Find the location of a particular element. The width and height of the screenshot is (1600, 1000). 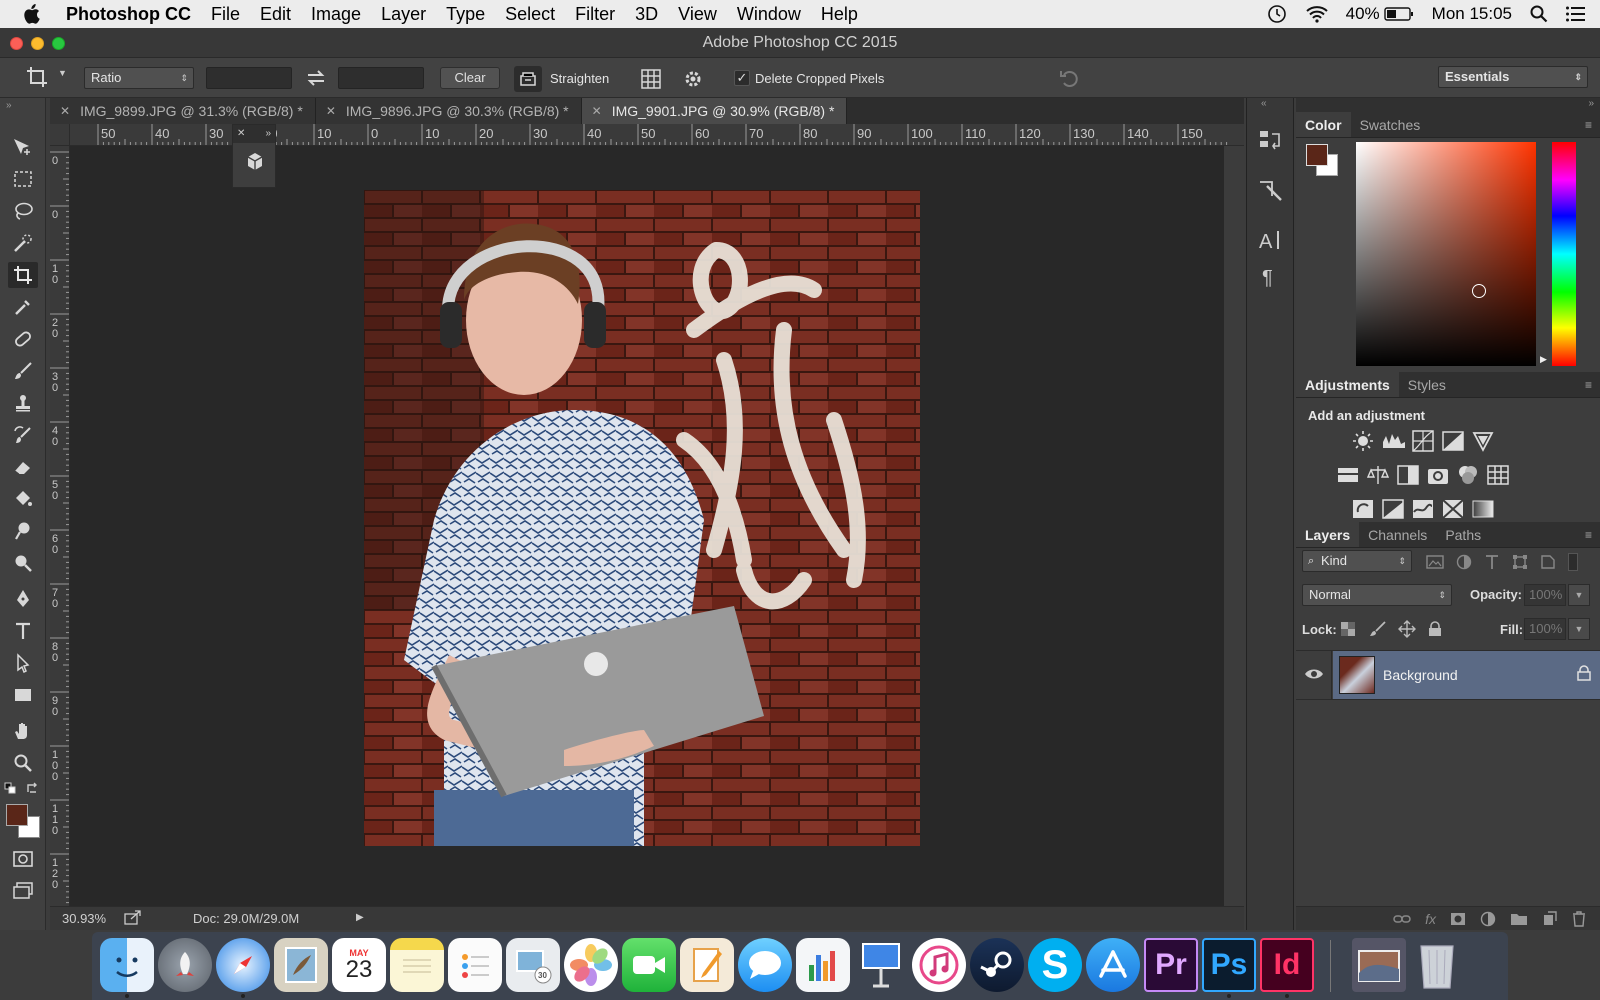

photos-icon is located at coordinates (591, 965).